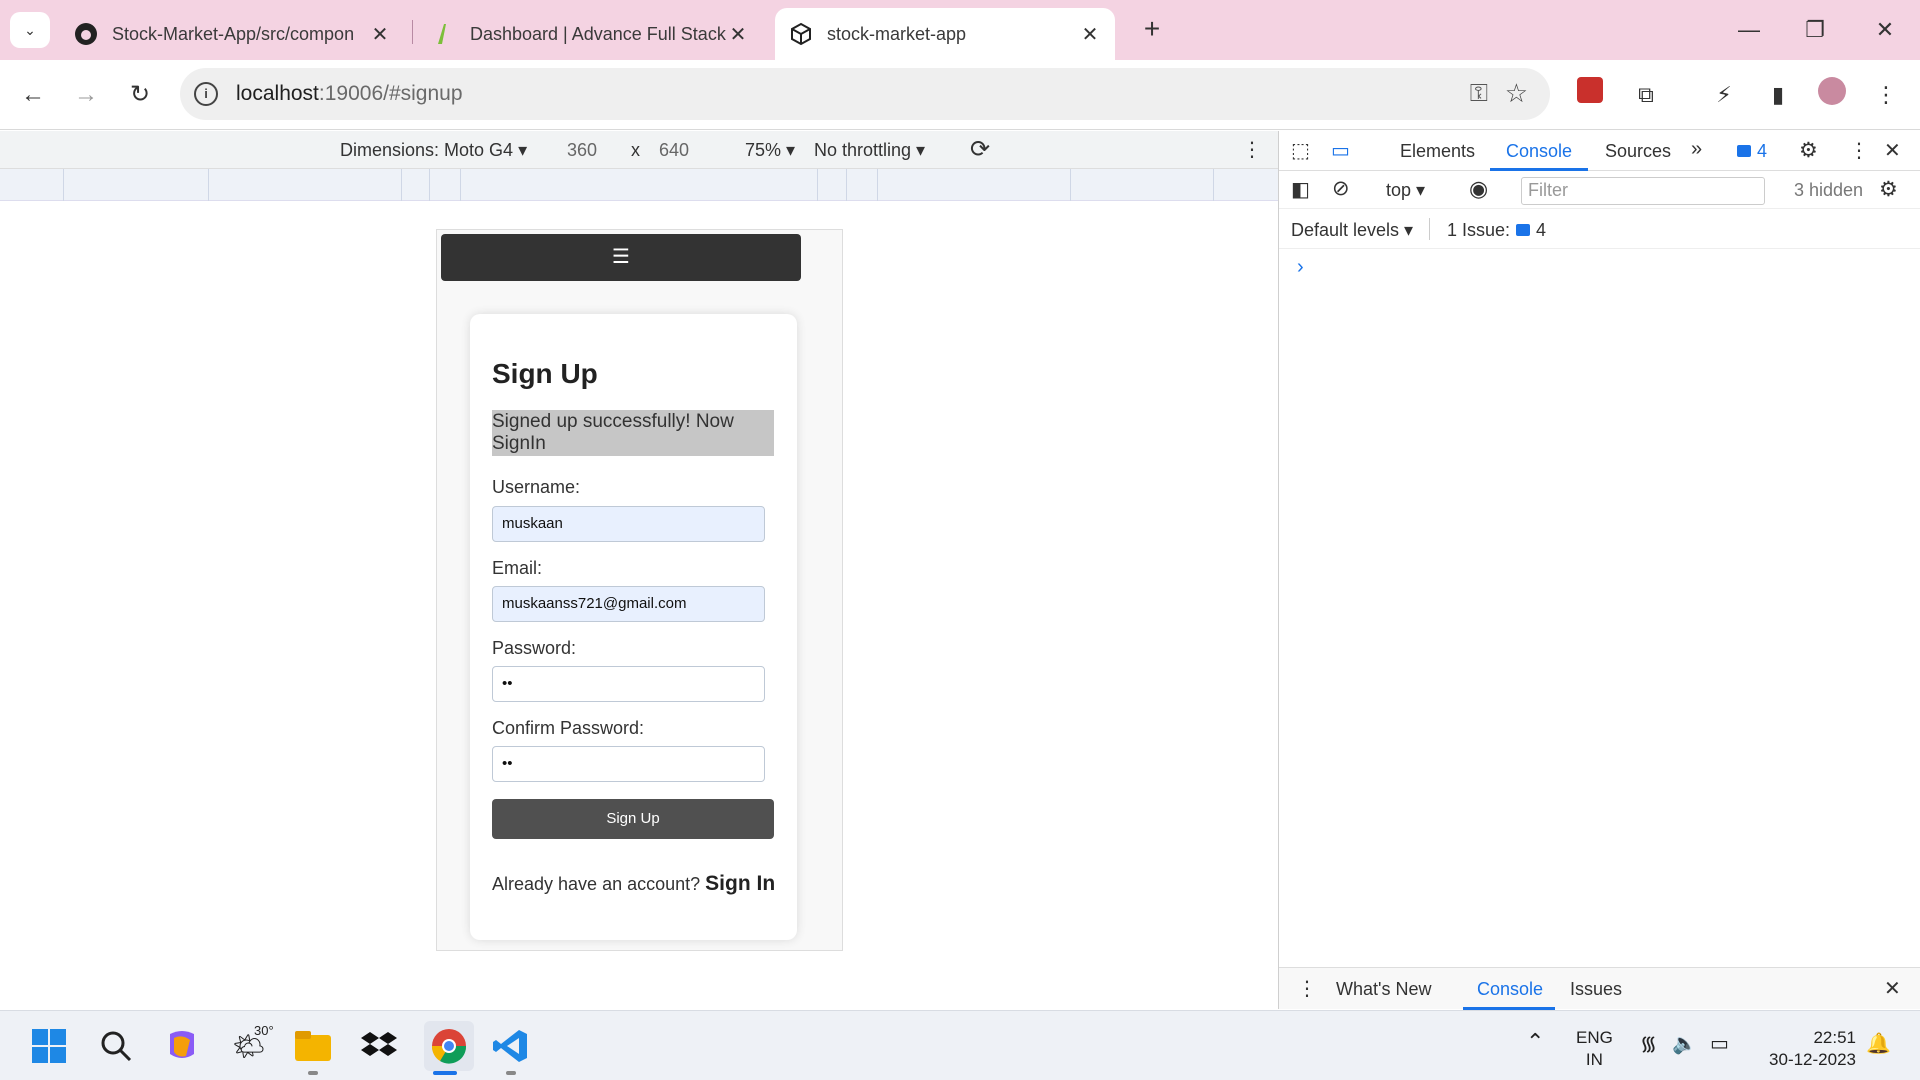 Image resolution: width=1920 pixels, height=1080 pixels. What do you see at coordinates (1892, 150) in the screenshot?
I see `devtools-close-icon: ✕` at bounding box center [1892, 150].